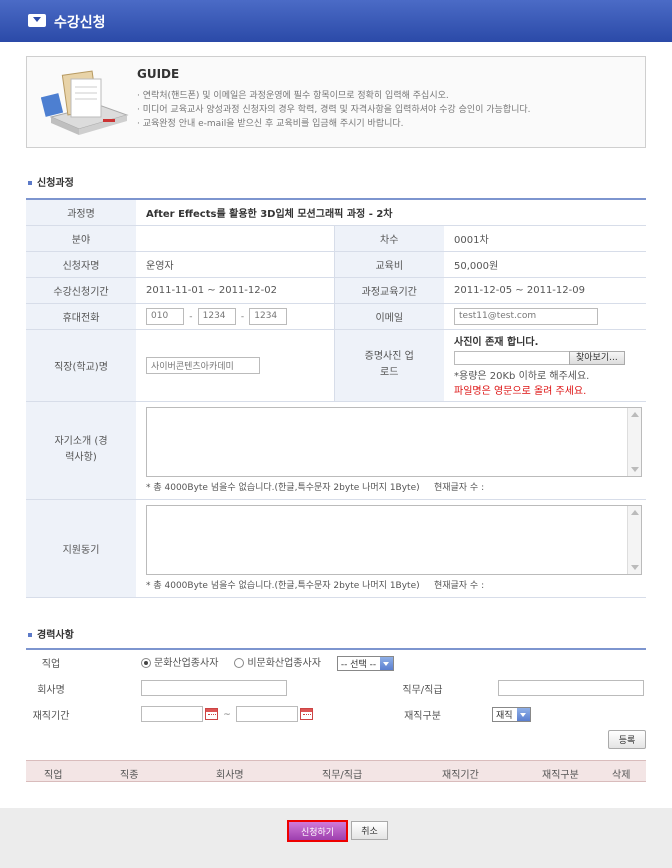 The width and height of the screenshot is (672, 868). I want to click on fee-value: 50,000원, so click(545, 264).